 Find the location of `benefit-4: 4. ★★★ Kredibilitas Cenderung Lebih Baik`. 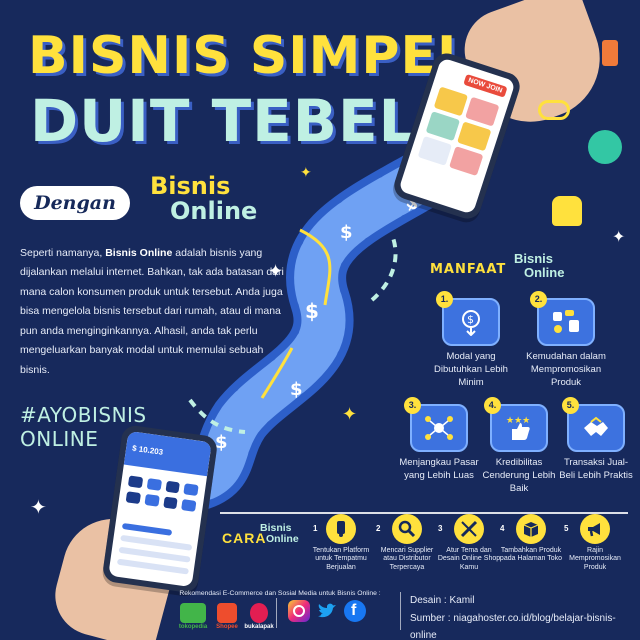

benefit-4: 4. ★★★ Kredibilitas Cenderung Lebih Baik is located at coordinates (519, 446).